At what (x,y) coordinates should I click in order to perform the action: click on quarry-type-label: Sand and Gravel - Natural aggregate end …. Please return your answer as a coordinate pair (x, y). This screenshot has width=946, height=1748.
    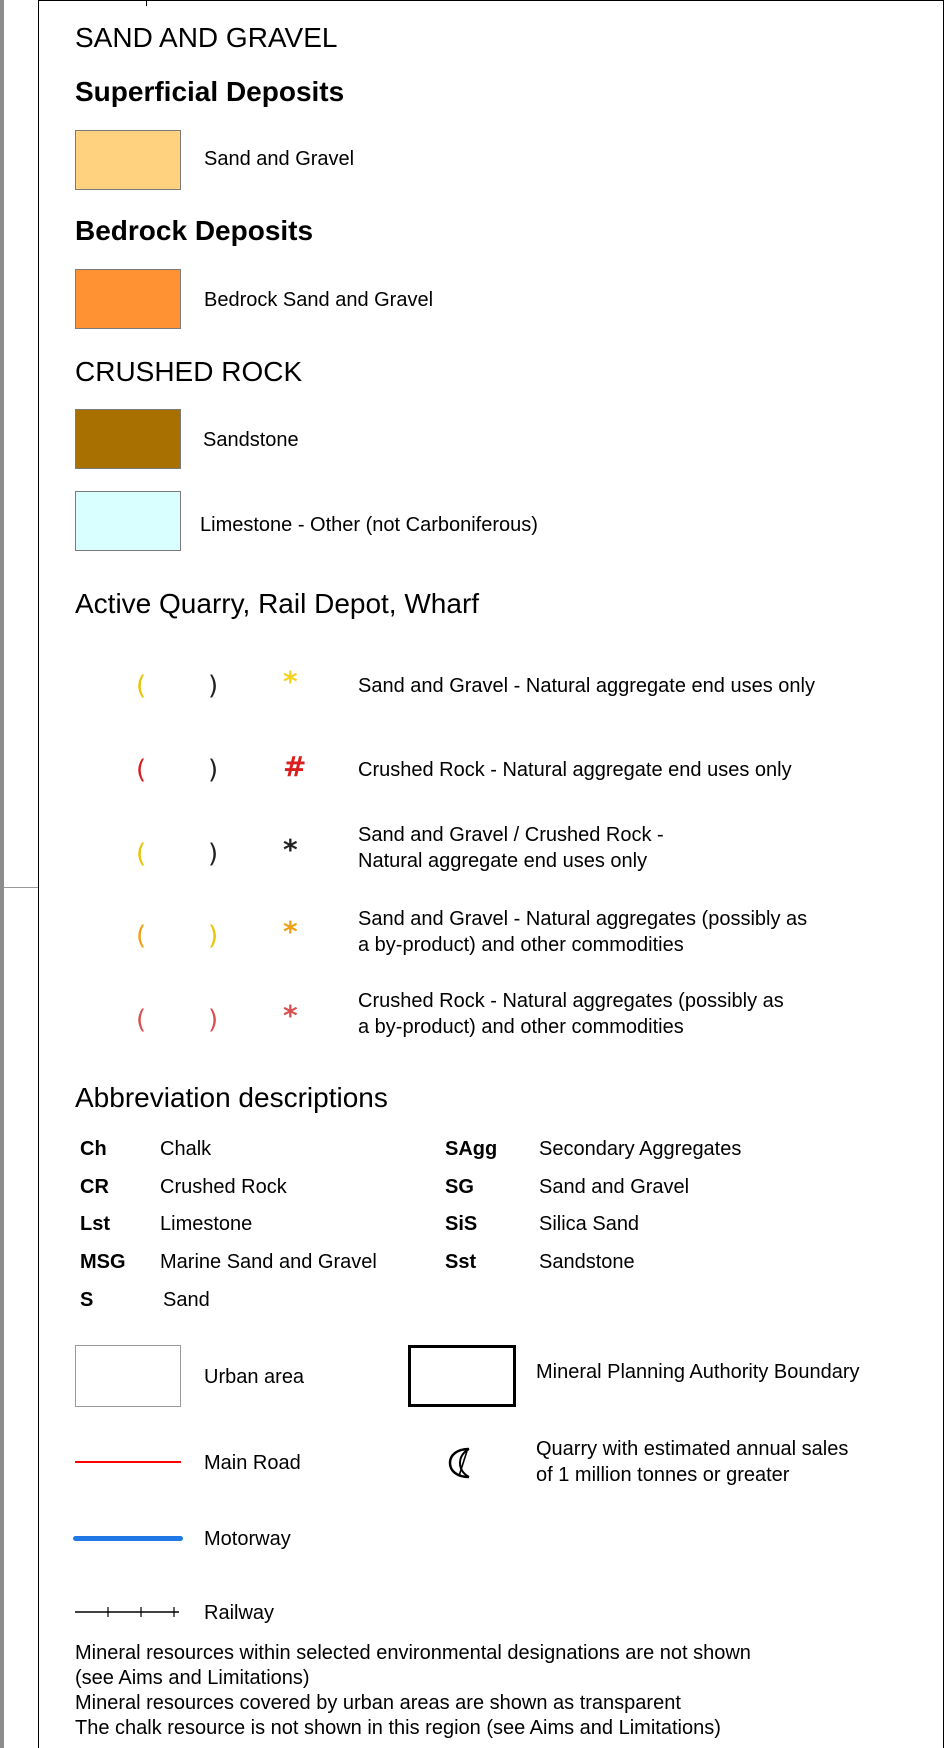
    Looking at the image, I should click on (586, 686).